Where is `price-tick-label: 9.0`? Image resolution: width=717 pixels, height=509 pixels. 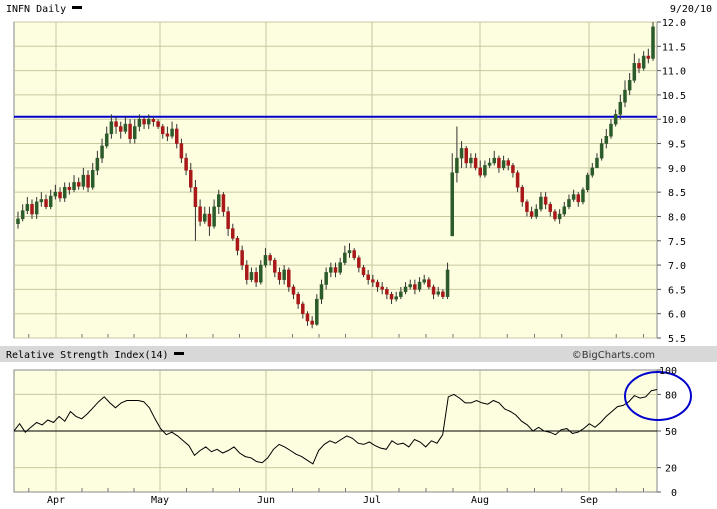 price-tick-label: 9.0 is located at coordinates (677, 169).